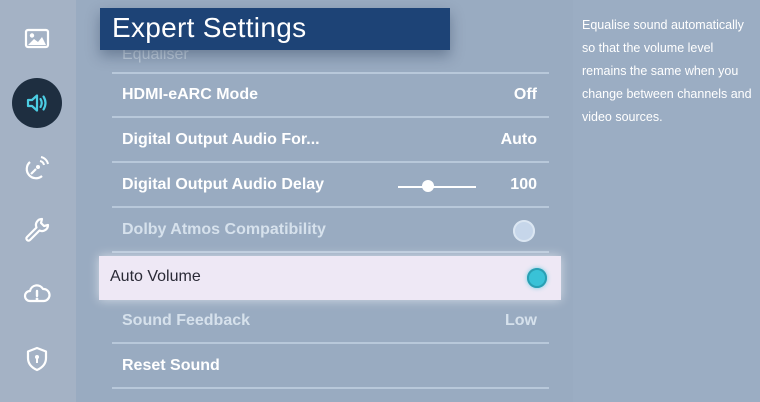  What do you see at coordinates (330, 141) in the screenshot?
I see `setting-digital-output-audio-format: Digital Output Audio For... Auto` at bounding box center [330, 141].